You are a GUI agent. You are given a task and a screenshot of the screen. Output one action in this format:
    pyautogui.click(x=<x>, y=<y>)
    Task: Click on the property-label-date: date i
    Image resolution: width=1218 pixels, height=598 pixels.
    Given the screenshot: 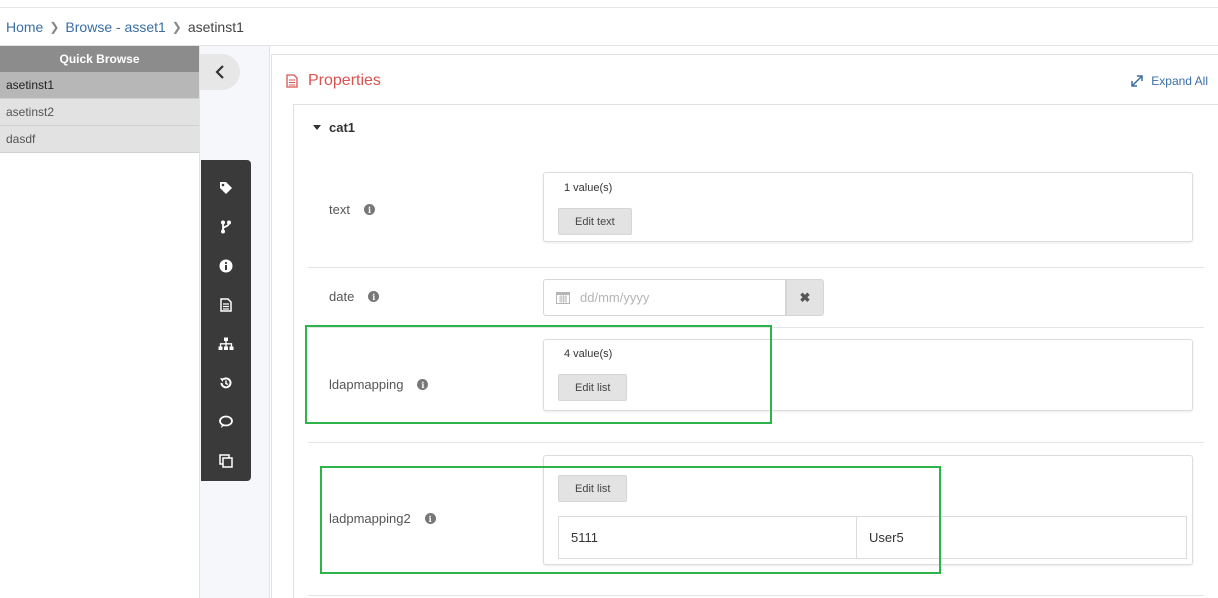 What is the action you would take?
    pyautogui.click(x=354, y=296)
    